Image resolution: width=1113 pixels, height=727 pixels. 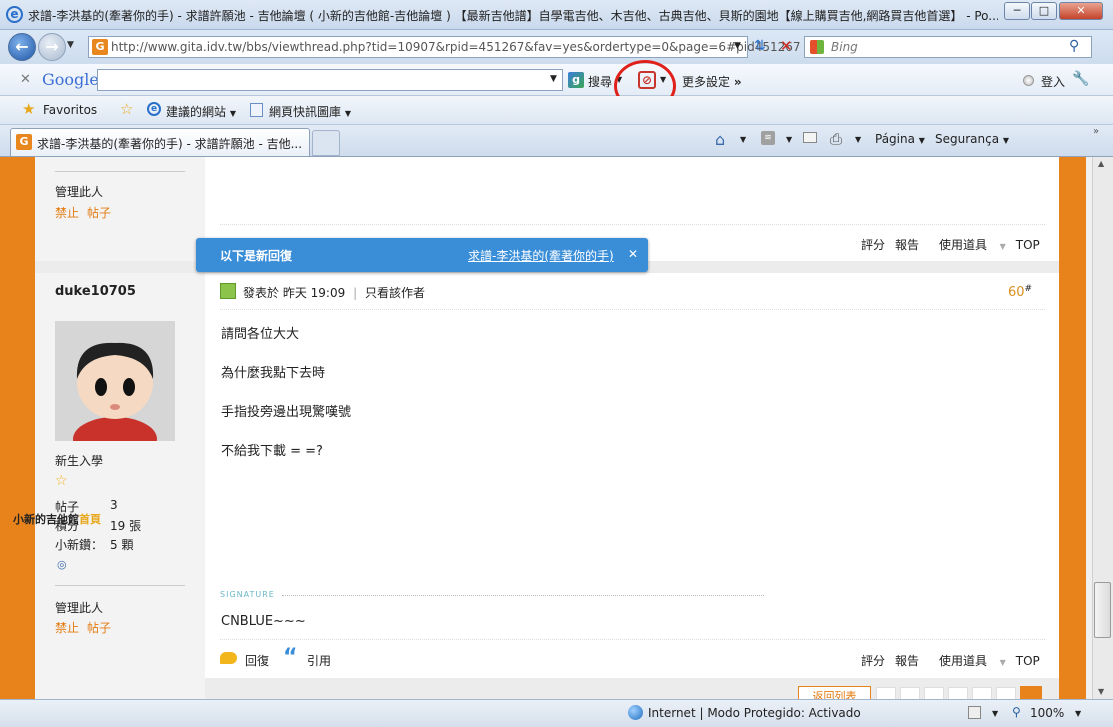 I want to click on post-line: 手指投旁邊出現驚嘆號, so click(x=286, y=412).